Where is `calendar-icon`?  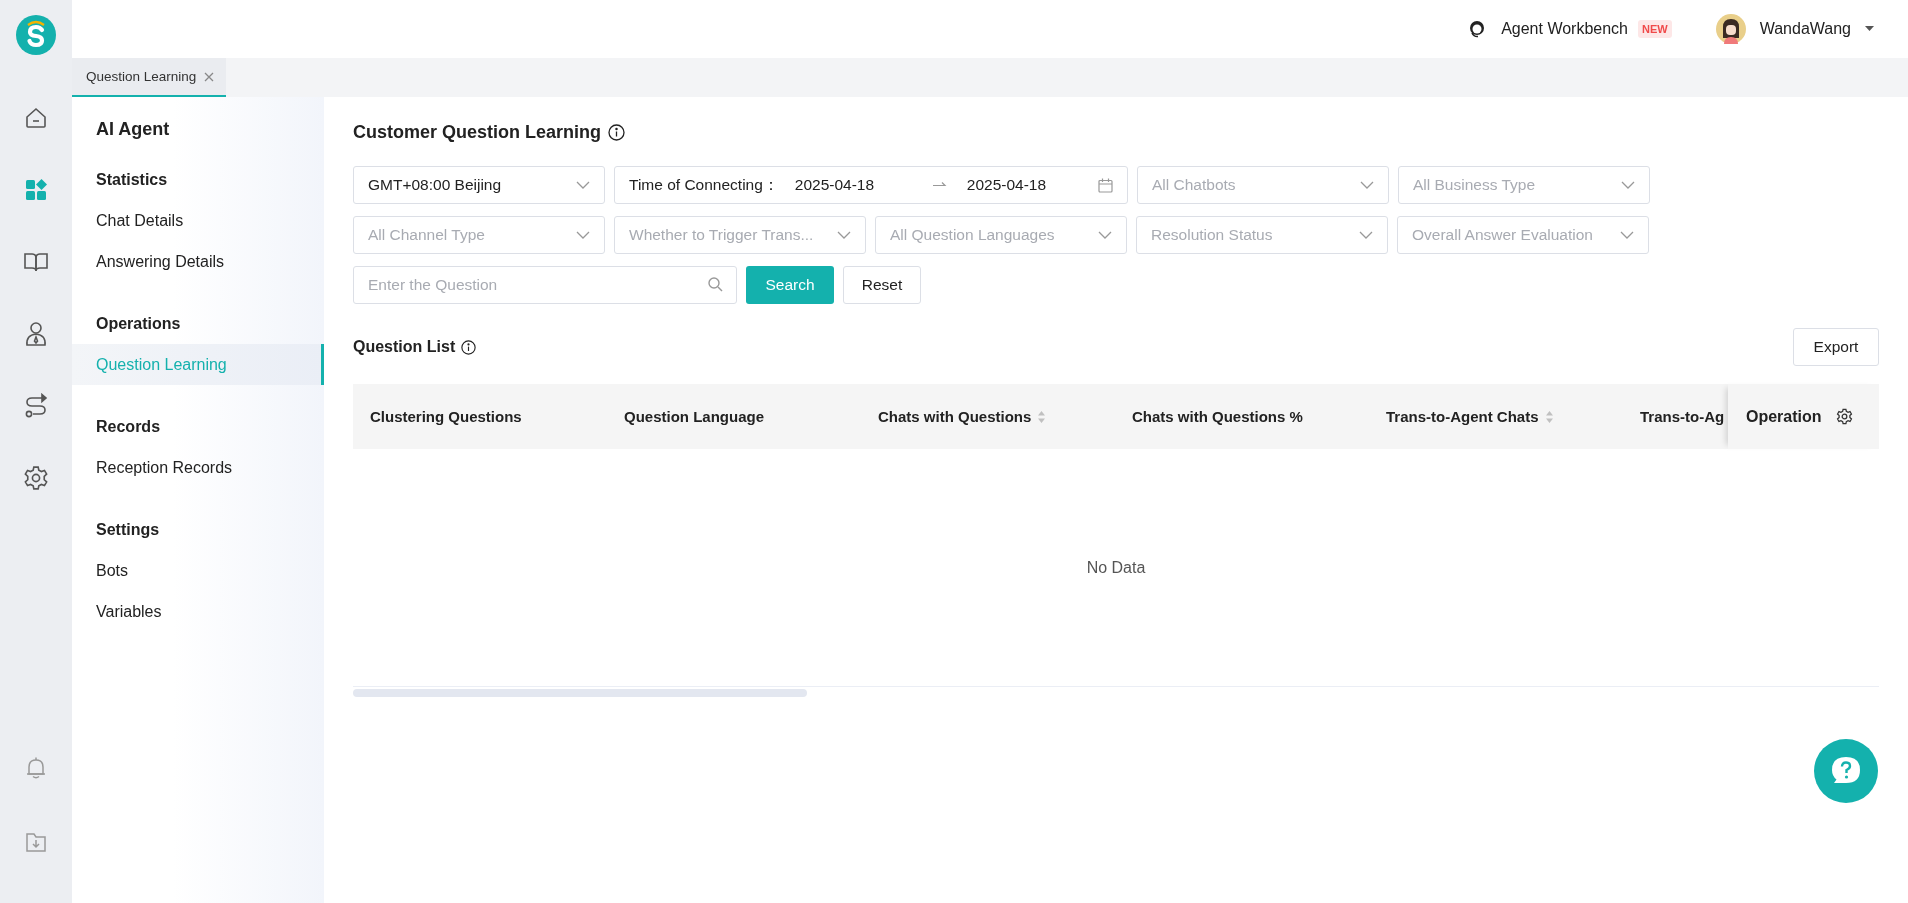
calendar-icon is located at coordinates (1105, 185).